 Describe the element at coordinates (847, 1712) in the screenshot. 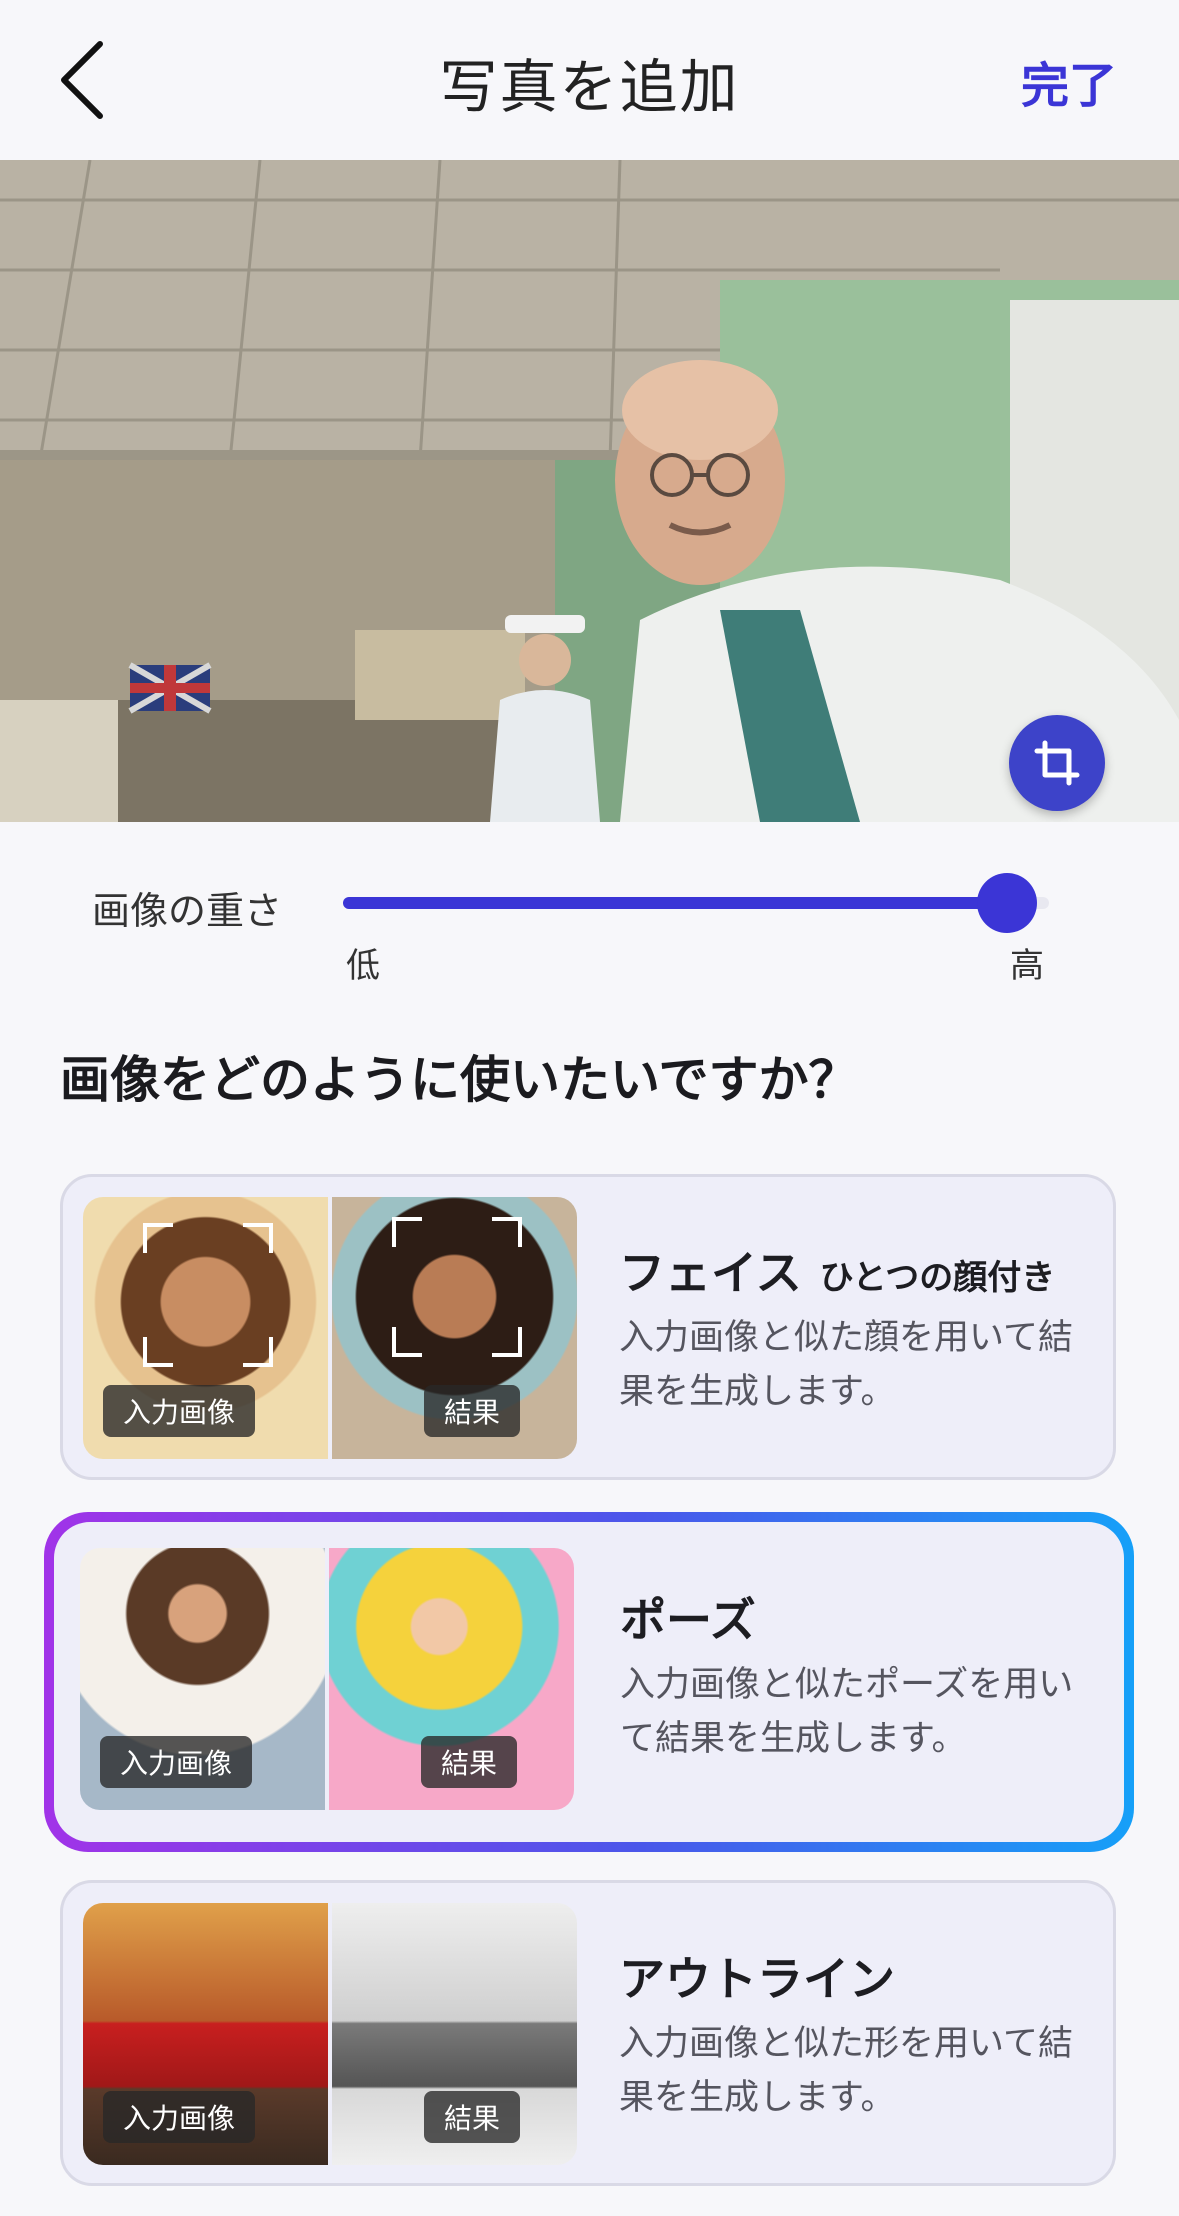

I see `option-description: 入力画像と似たポーズを用いて結果を生成します。` at that location.